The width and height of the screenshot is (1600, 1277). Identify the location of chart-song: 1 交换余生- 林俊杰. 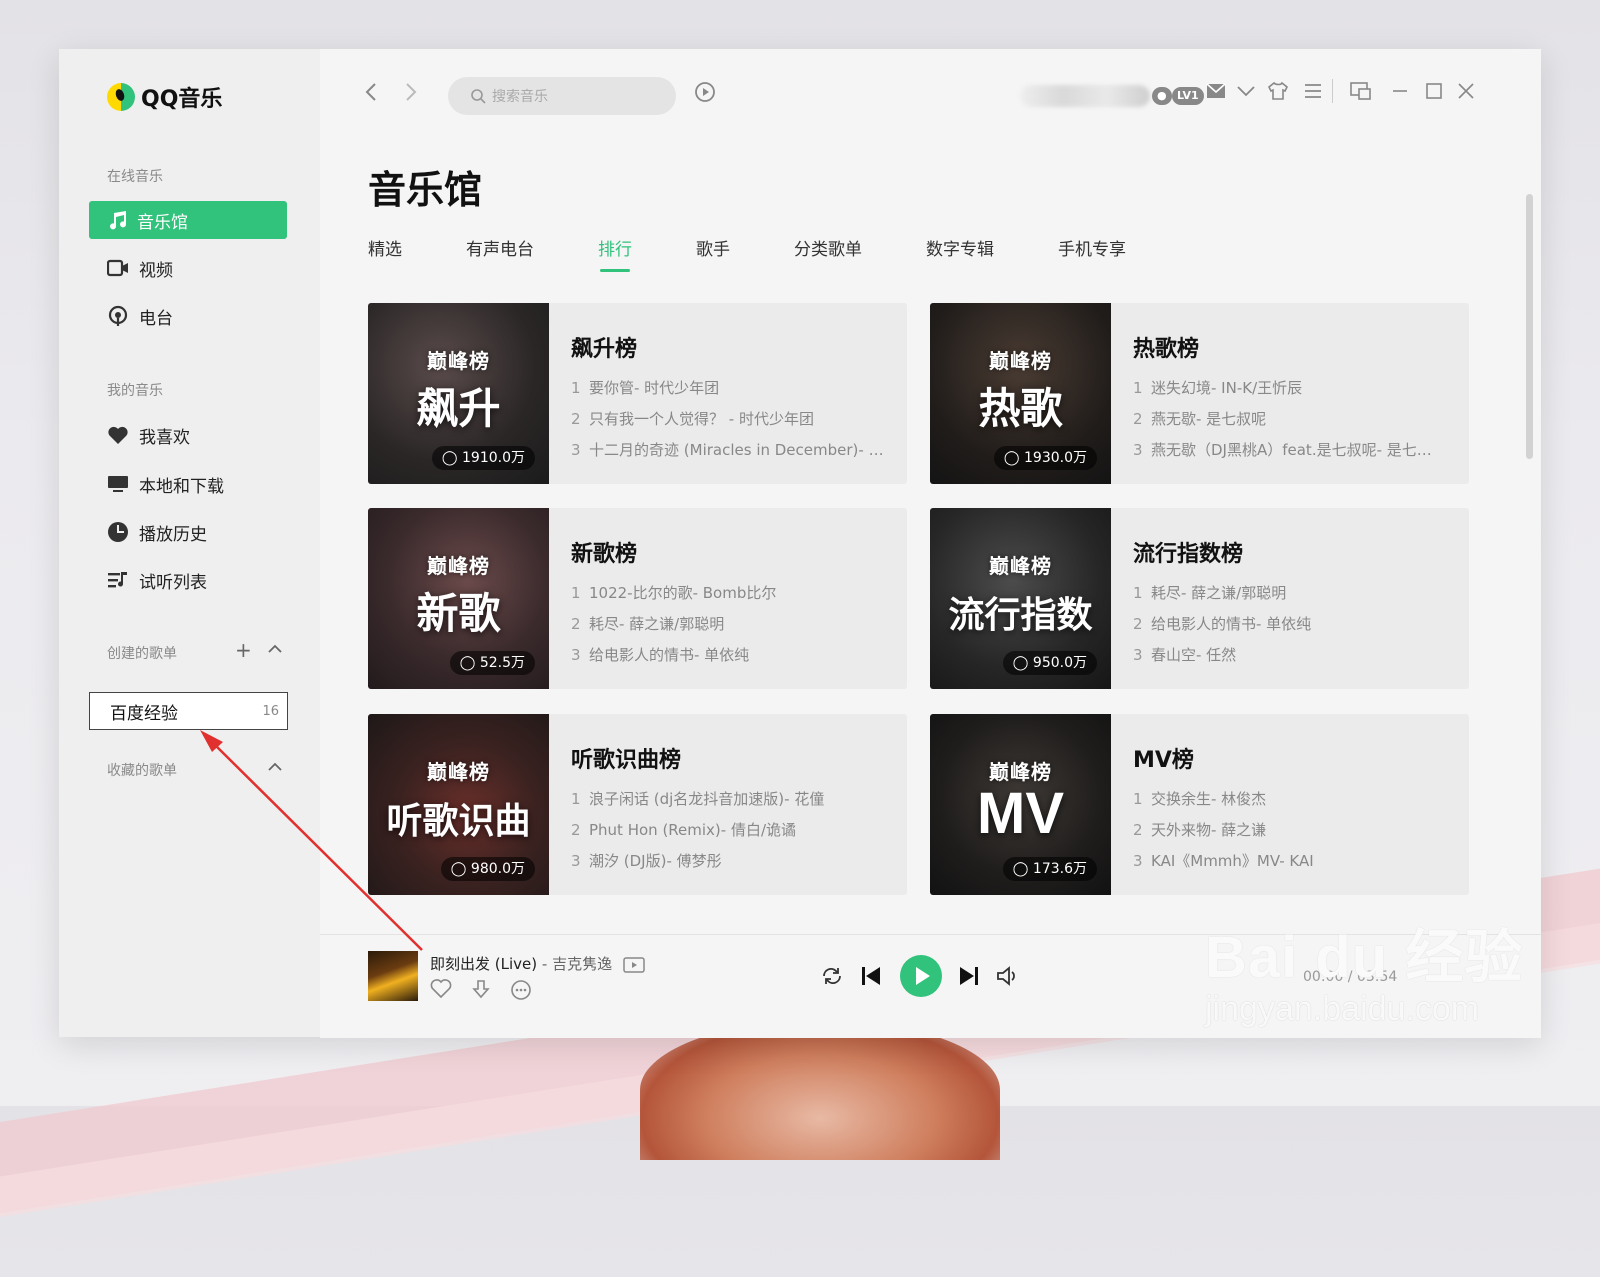
(1290, 798).